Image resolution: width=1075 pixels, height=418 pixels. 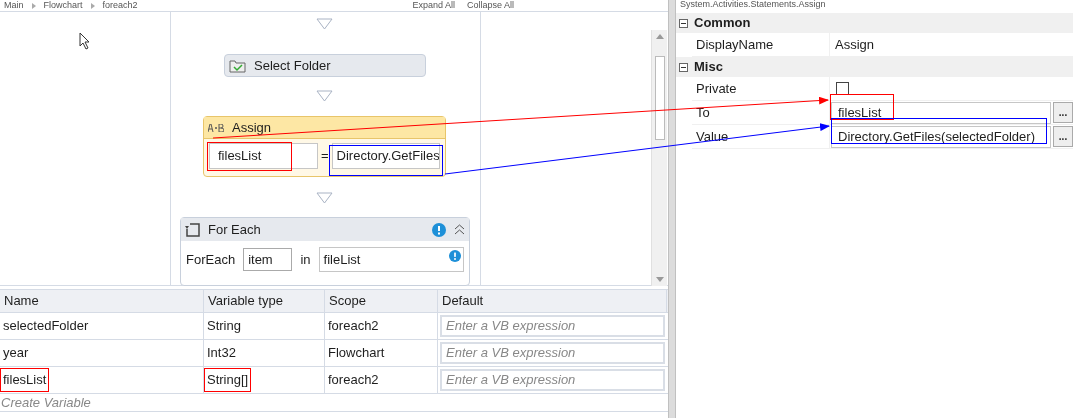 What do you see at coordinates (712, 136) in the screenshot?
I see `property-label: Value` at bounding box center [712, 136].